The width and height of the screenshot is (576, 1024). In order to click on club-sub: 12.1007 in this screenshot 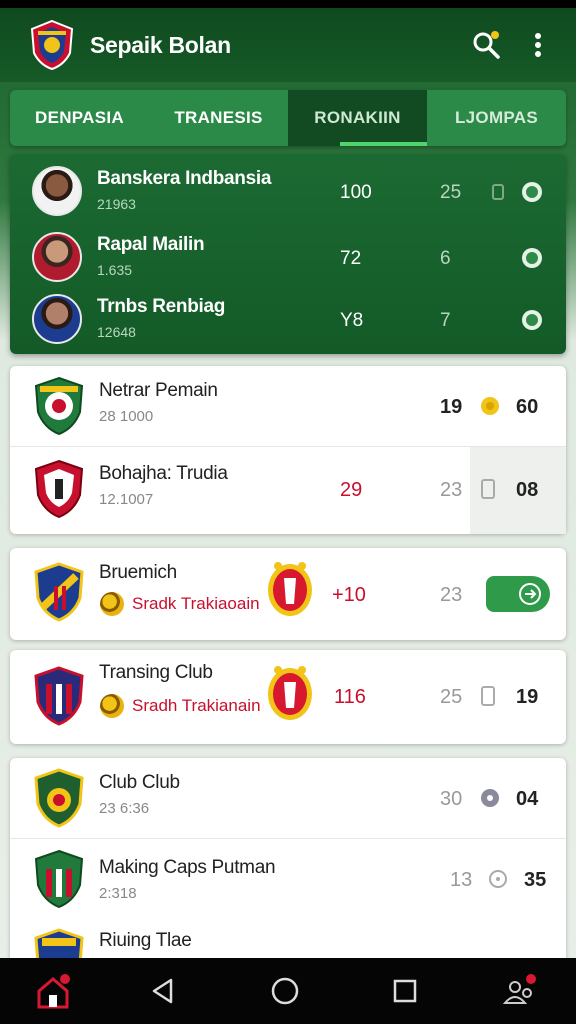, I will do `click(126, 499)`.